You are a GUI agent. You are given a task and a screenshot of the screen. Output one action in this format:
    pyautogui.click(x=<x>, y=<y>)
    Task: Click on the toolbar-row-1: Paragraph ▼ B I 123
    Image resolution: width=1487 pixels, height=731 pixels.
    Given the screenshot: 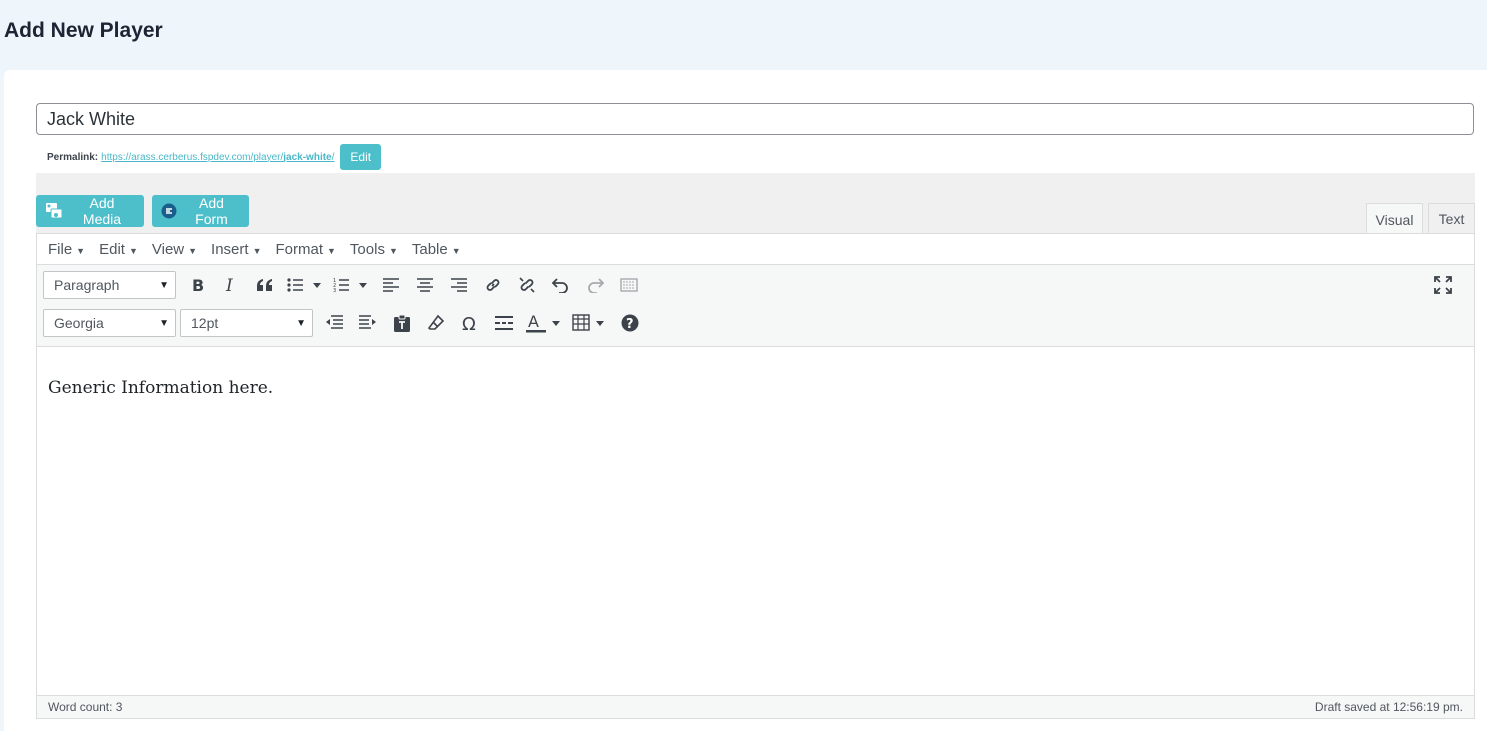 What is the action you would take?
    pyautogui.click(x=344, y=285)
    